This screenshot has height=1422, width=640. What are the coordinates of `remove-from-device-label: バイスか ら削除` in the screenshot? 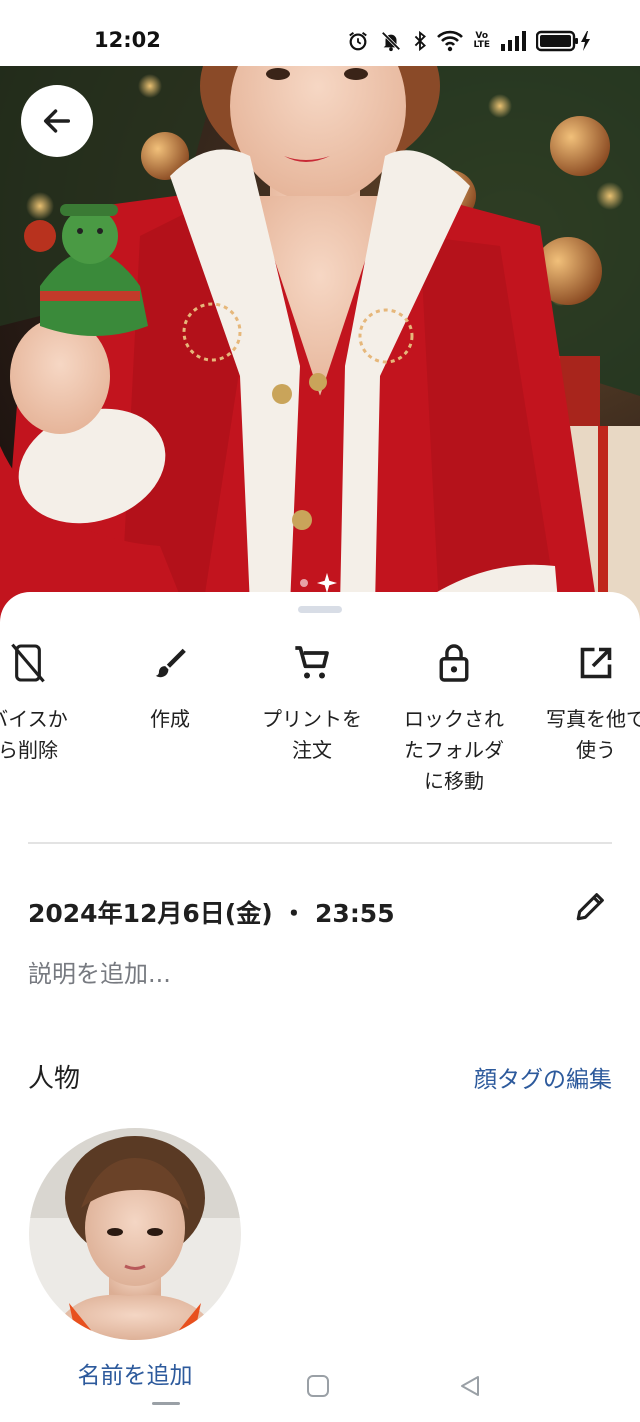 It's located at (34, 734).